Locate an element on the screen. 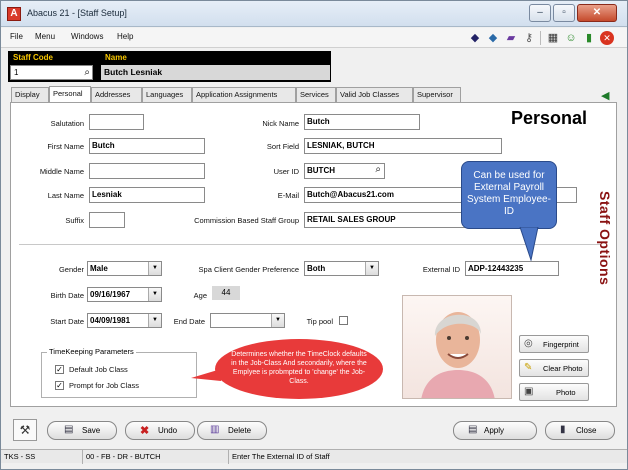 This screenshot has height=470, width=628. apply-save-icon: ▤ is located at coordinates (473, 429).